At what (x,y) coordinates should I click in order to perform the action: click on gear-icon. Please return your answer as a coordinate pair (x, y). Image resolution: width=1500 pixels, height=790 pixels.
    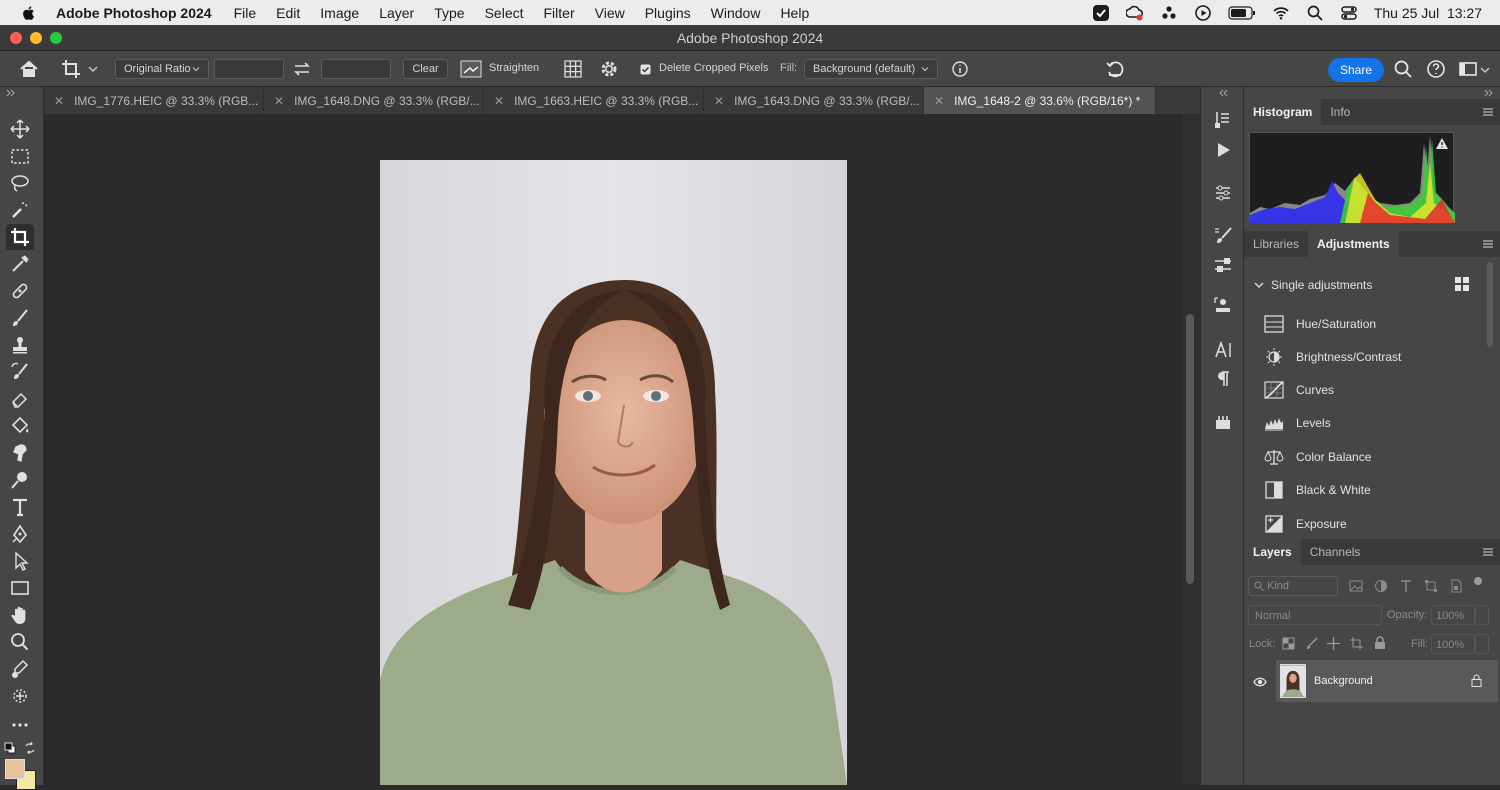
    Looking at the image, I should click on (609, 69).